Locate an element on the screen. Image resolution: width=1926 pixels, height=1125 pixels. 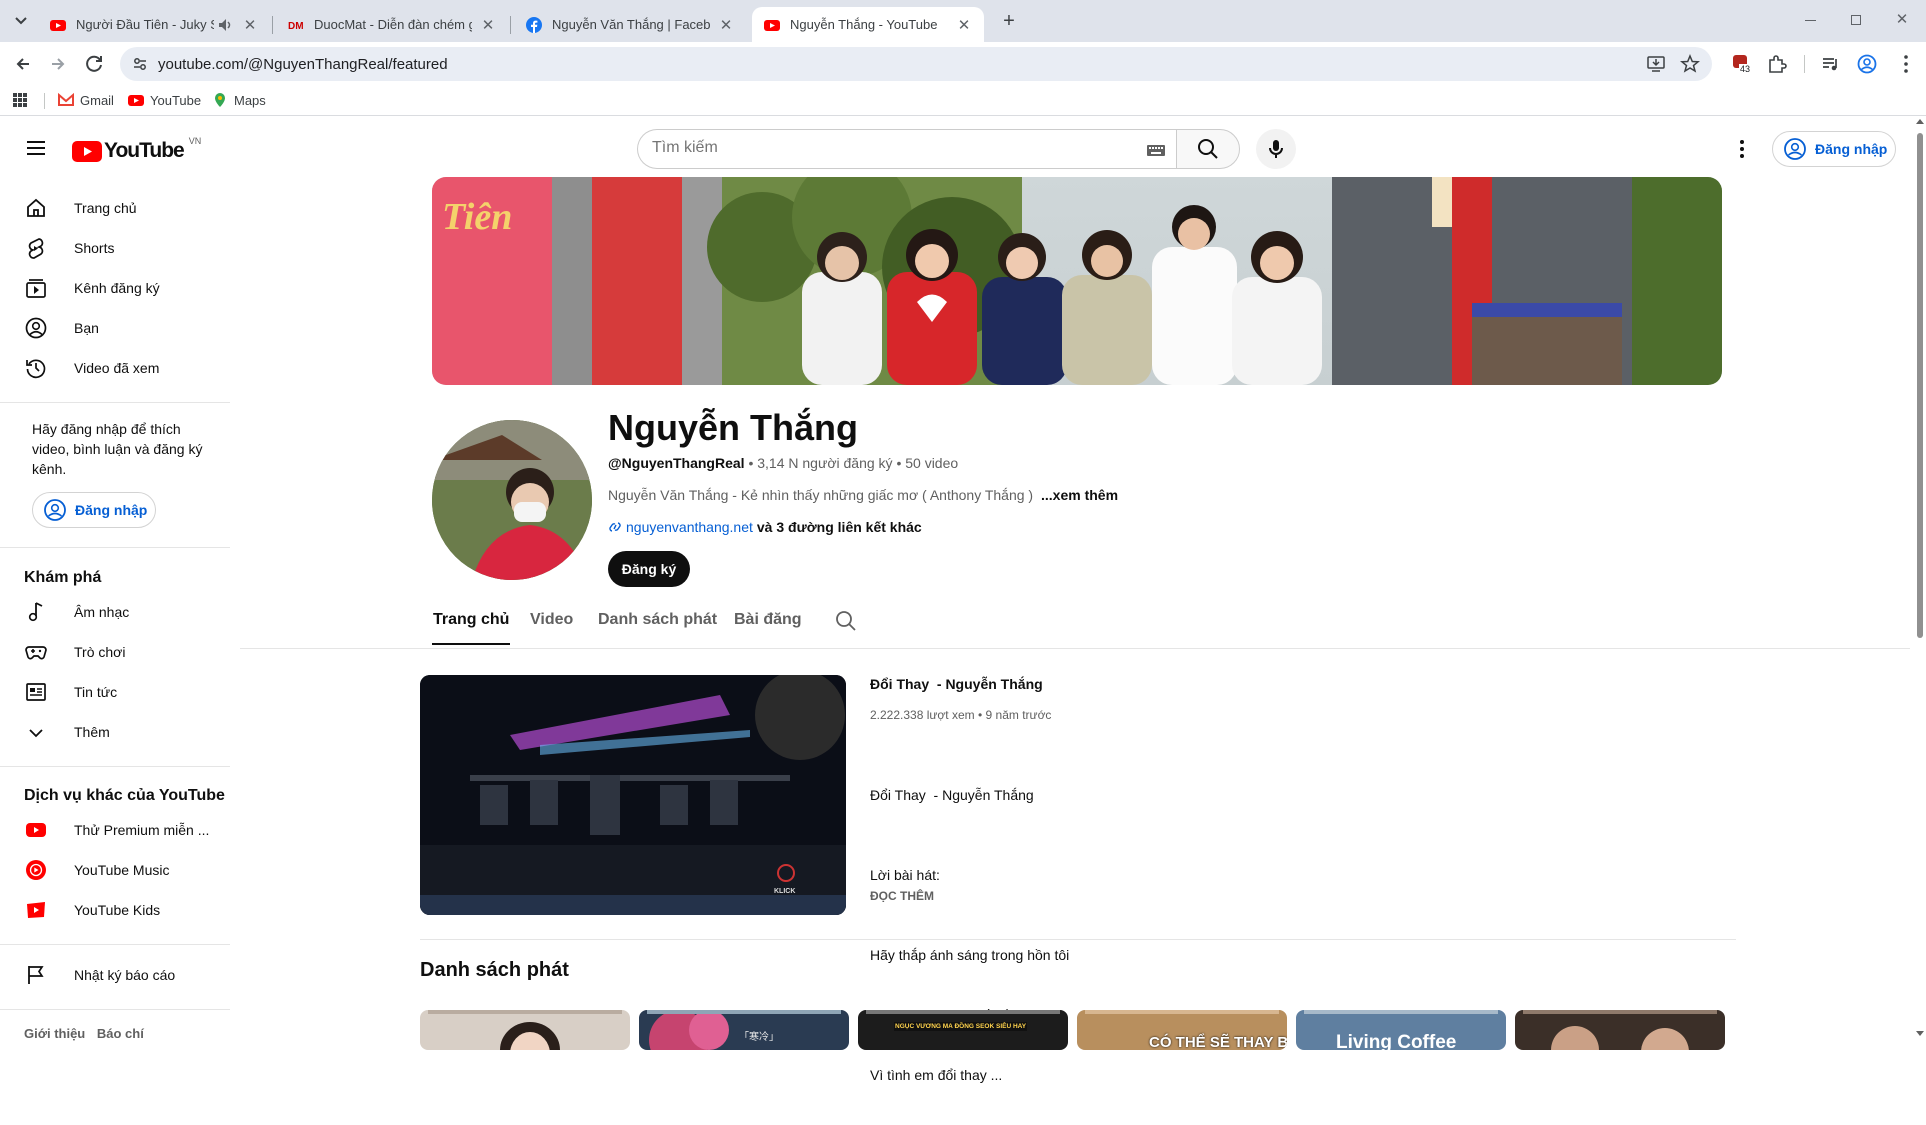
tab-title: DuocMat - Diễn đàn chém gió is located at coordinates (393, 24).